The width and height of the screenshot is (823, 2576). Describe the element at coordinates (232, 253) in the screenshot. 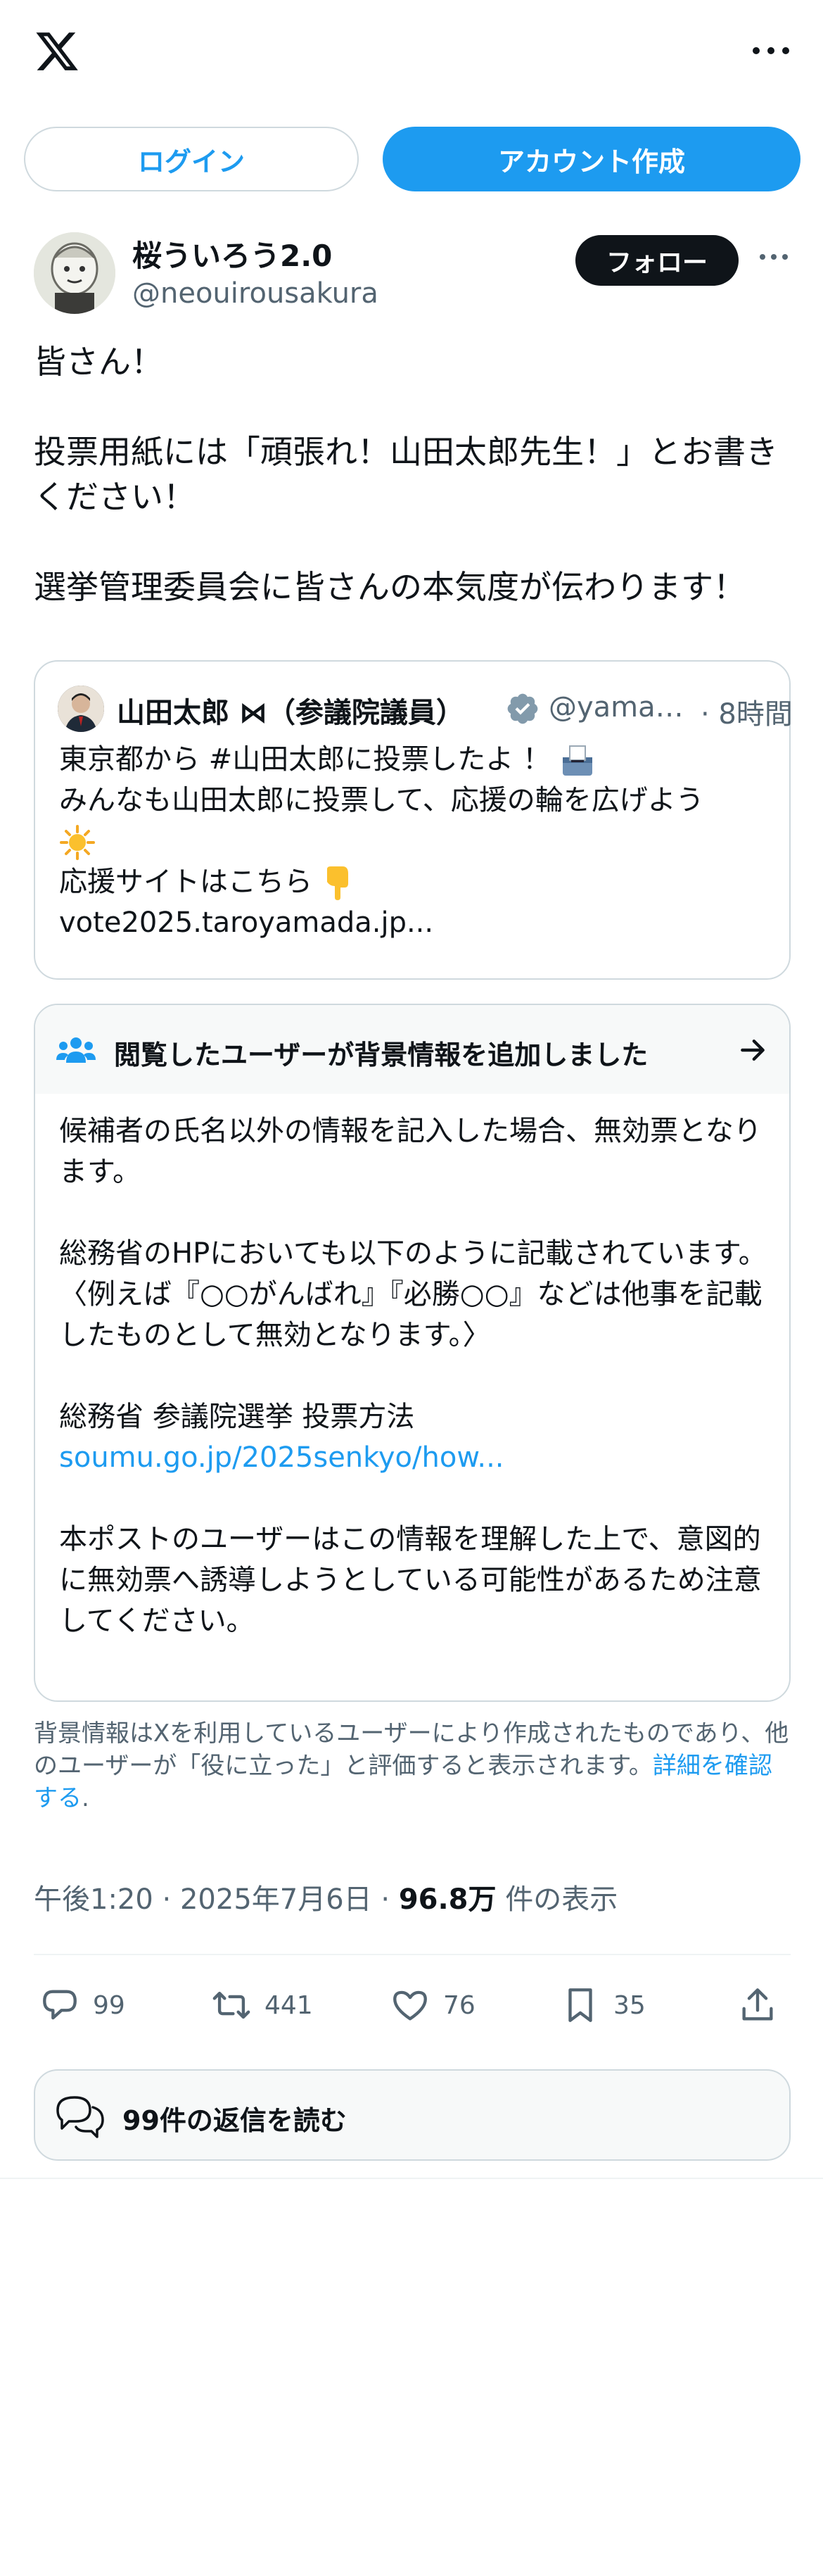

I see `author-name: 桜ういろう2.0` at that location.